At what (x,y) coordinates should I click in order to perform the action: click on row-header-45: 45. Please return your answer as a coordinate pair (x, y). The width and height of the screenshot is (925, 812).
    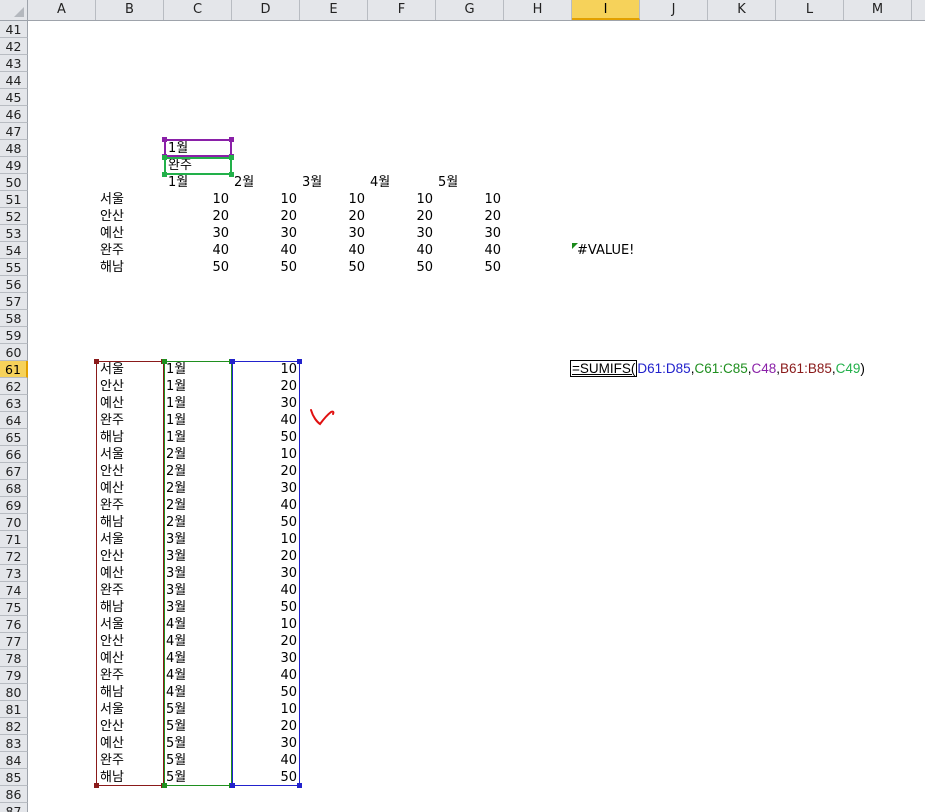
    Looking at the image, I should click on (14, 97).